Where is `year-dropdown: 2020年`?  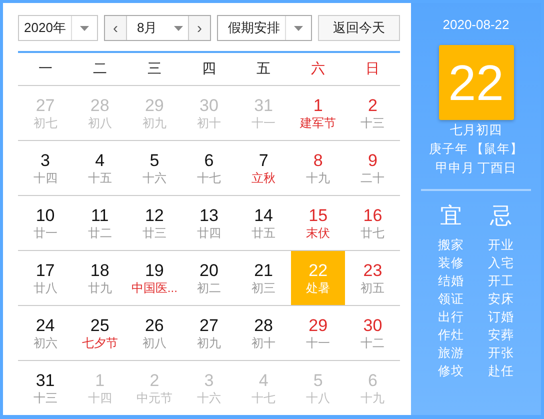 year-dropdown: 2020年 is located at coordinates (58, 28).